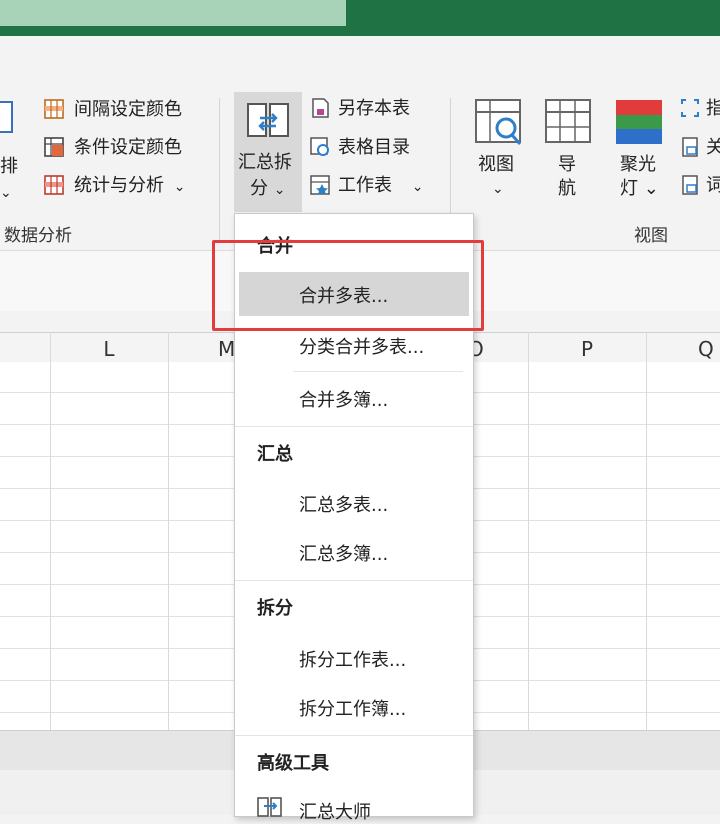 The height and width of the screenshot is (824, 720). I want to click on table-directory-icon, so click(319, 146).